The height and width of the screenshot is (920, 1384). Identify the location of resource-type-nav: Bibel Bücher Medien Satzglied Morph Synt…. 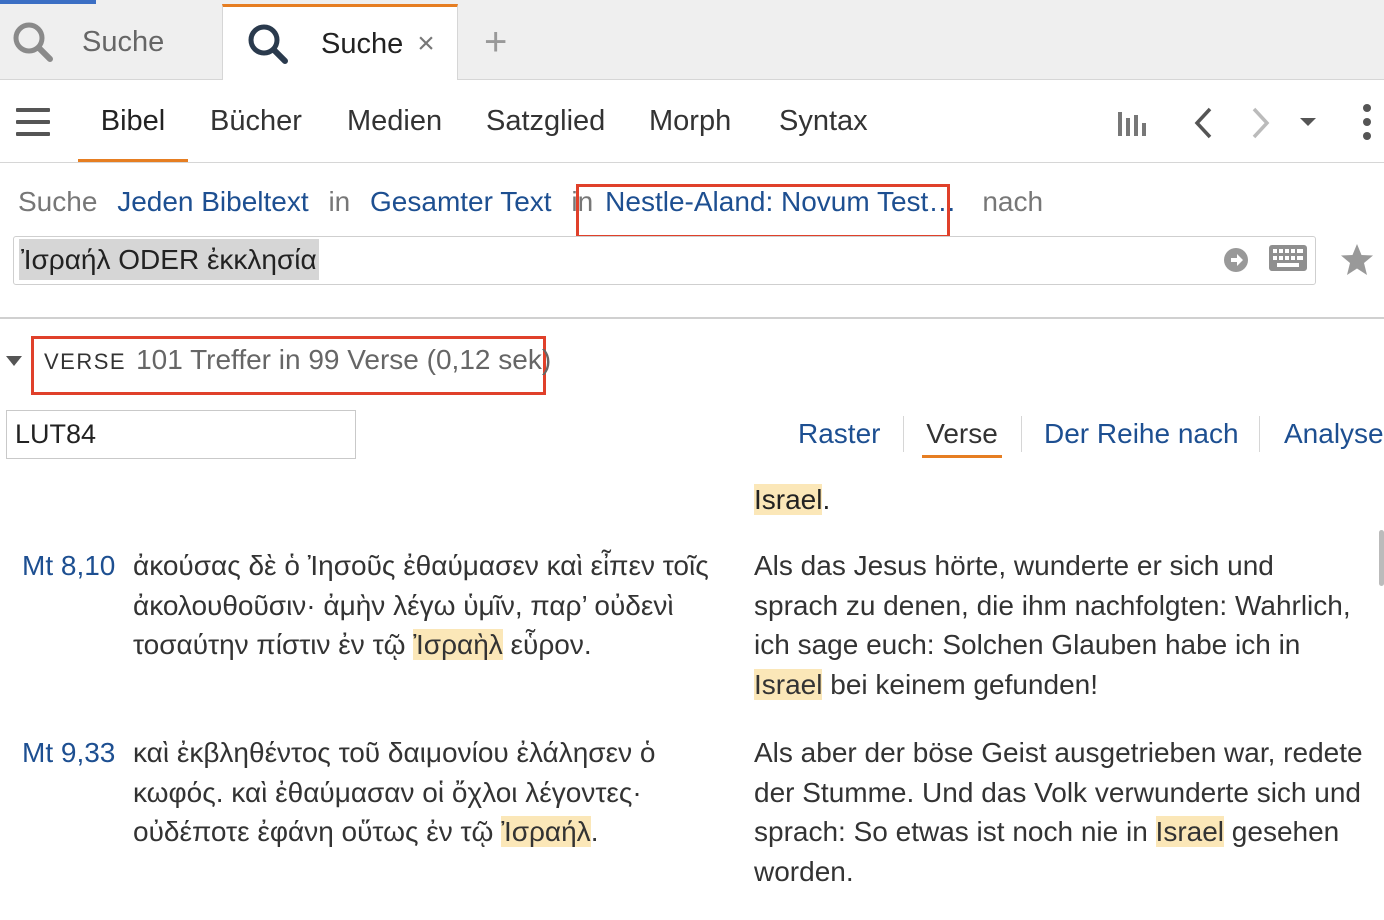
(692, 121).